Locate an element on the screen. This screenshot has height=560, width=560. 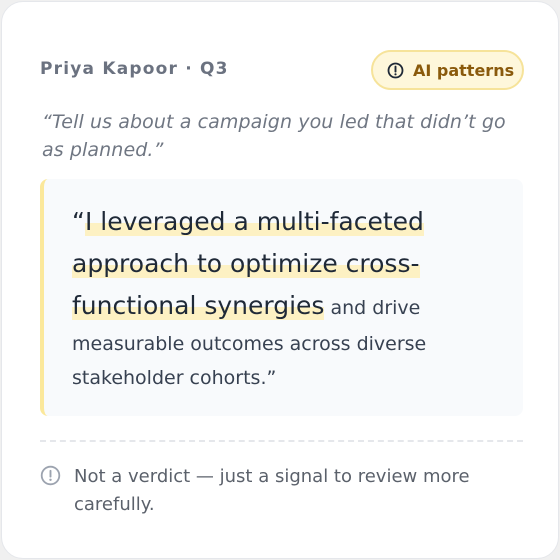
dashed-divider is located at coordinates (281, 441).